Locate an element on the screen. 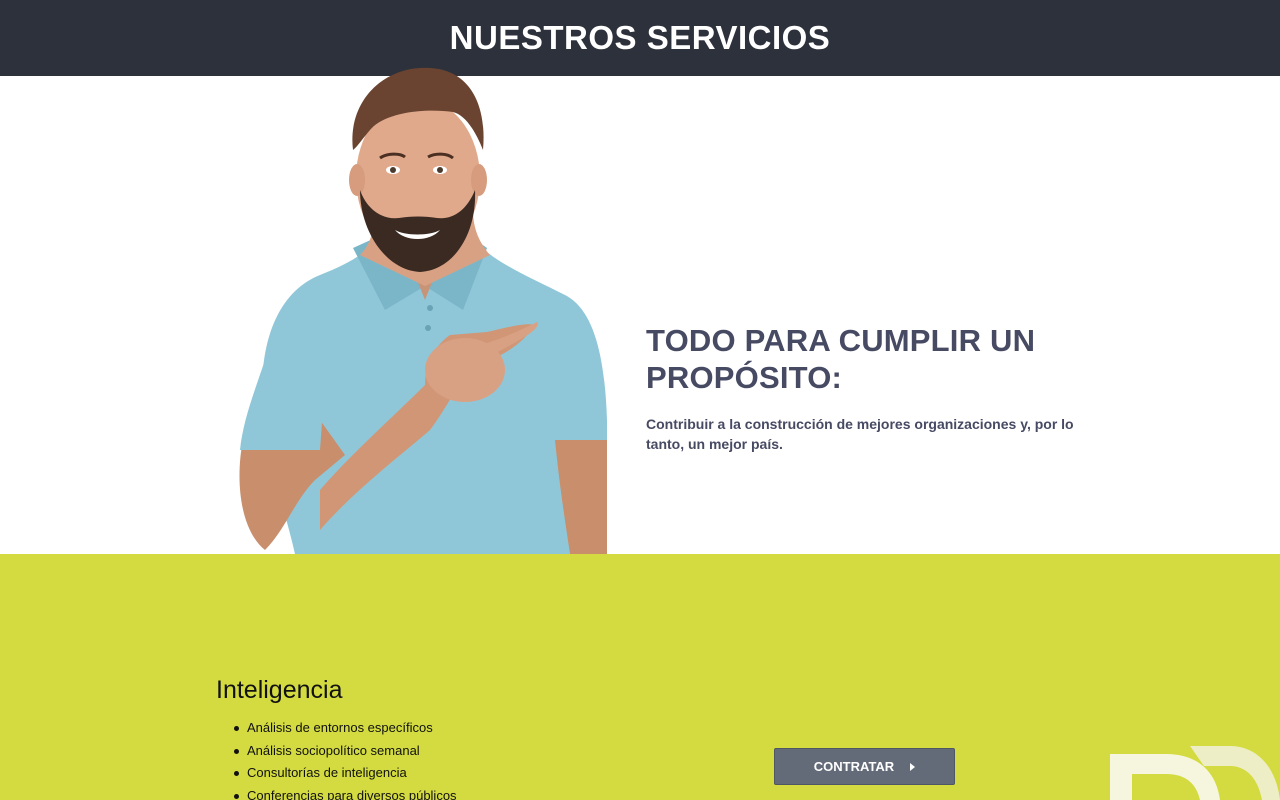 Image resolution: width=1280 pixels, height=800 pixels. list-item: Consultorías de inteligencia is located at coordinates (345, 773).